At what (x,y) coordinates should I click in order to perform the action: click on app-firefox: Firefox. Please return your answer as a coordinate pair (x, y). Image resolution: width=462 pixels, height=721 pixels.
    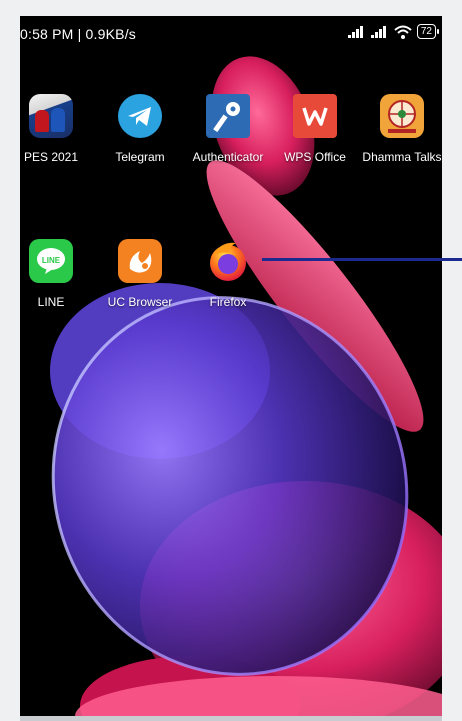
    Looking at the image, I should click on (228, 274).